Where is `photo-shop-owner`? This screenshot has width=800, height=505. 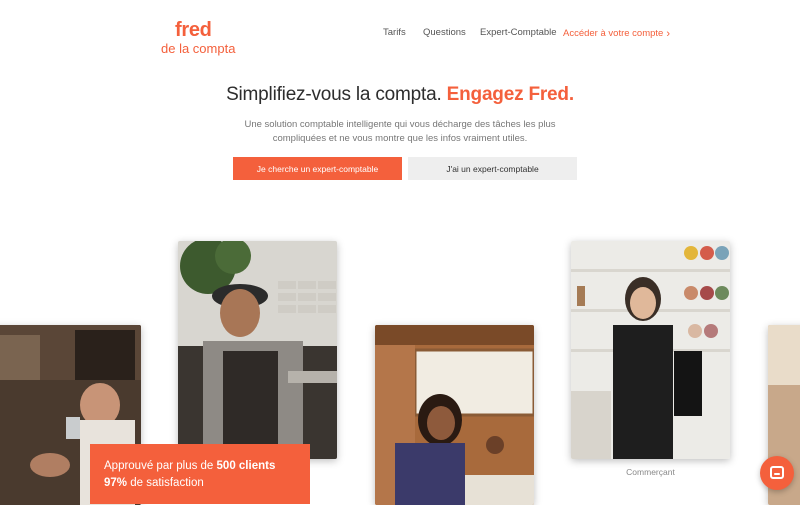
photo-shop-owner is located at coordinates (650, 350).